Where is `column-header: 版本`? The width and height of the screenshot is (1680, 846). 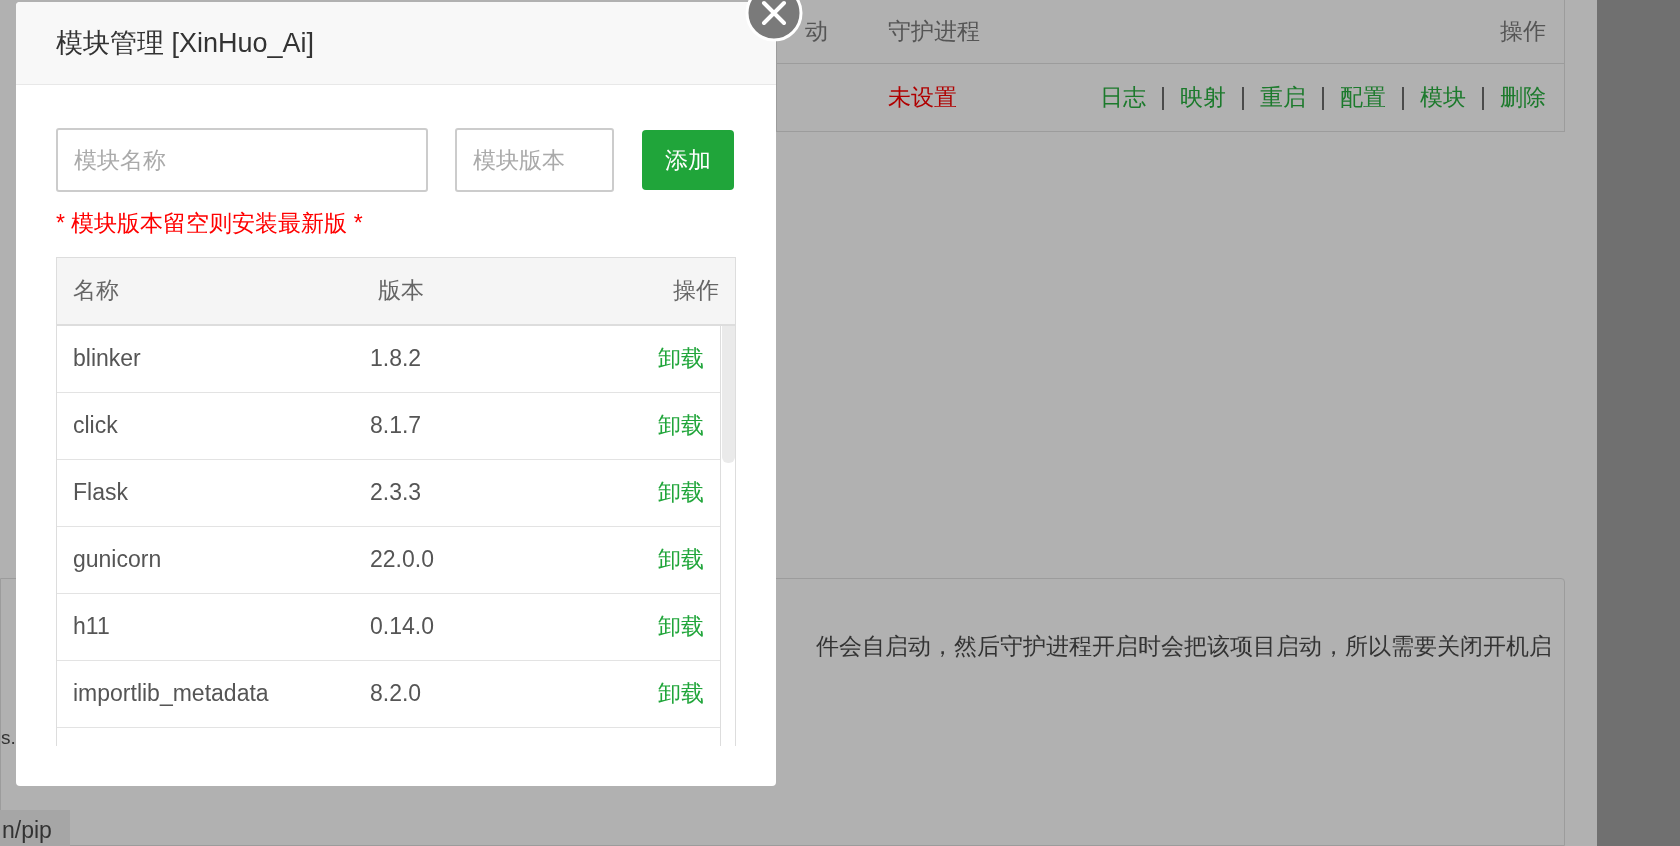
column-header: 版本 is located at coordinates (401, 291).